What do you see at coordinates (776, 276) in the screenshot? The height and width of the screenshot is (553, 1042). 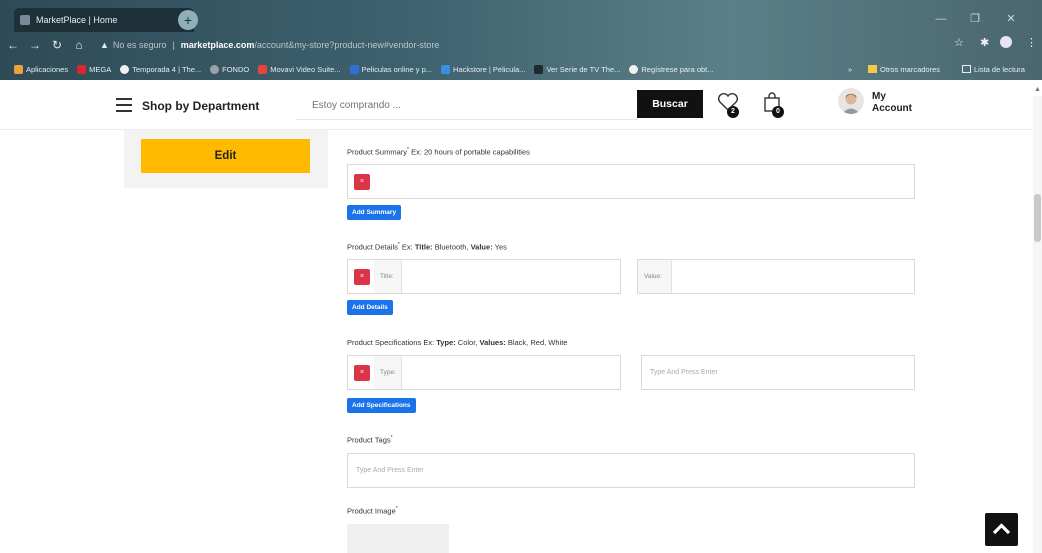 I see `detail-value-field: Value:` at bounding box center [776, 276].